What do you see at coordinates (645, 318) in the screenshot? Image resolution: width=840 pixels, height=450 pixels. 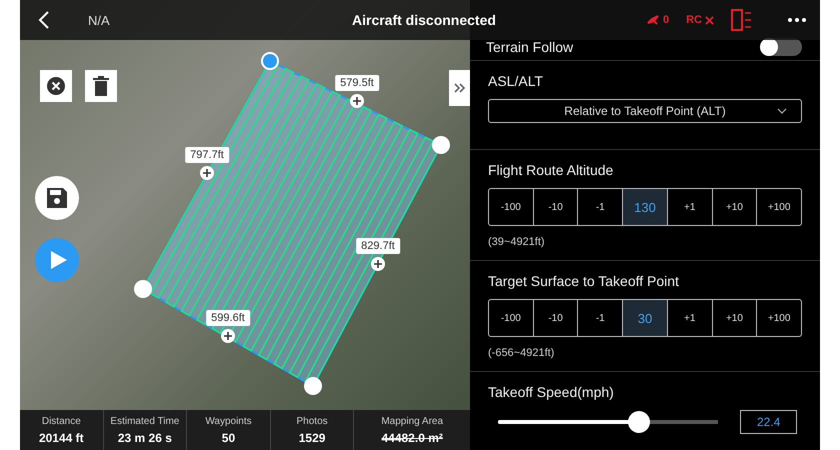 I see `altitude-value: 30` at bounding box center [645, 318].